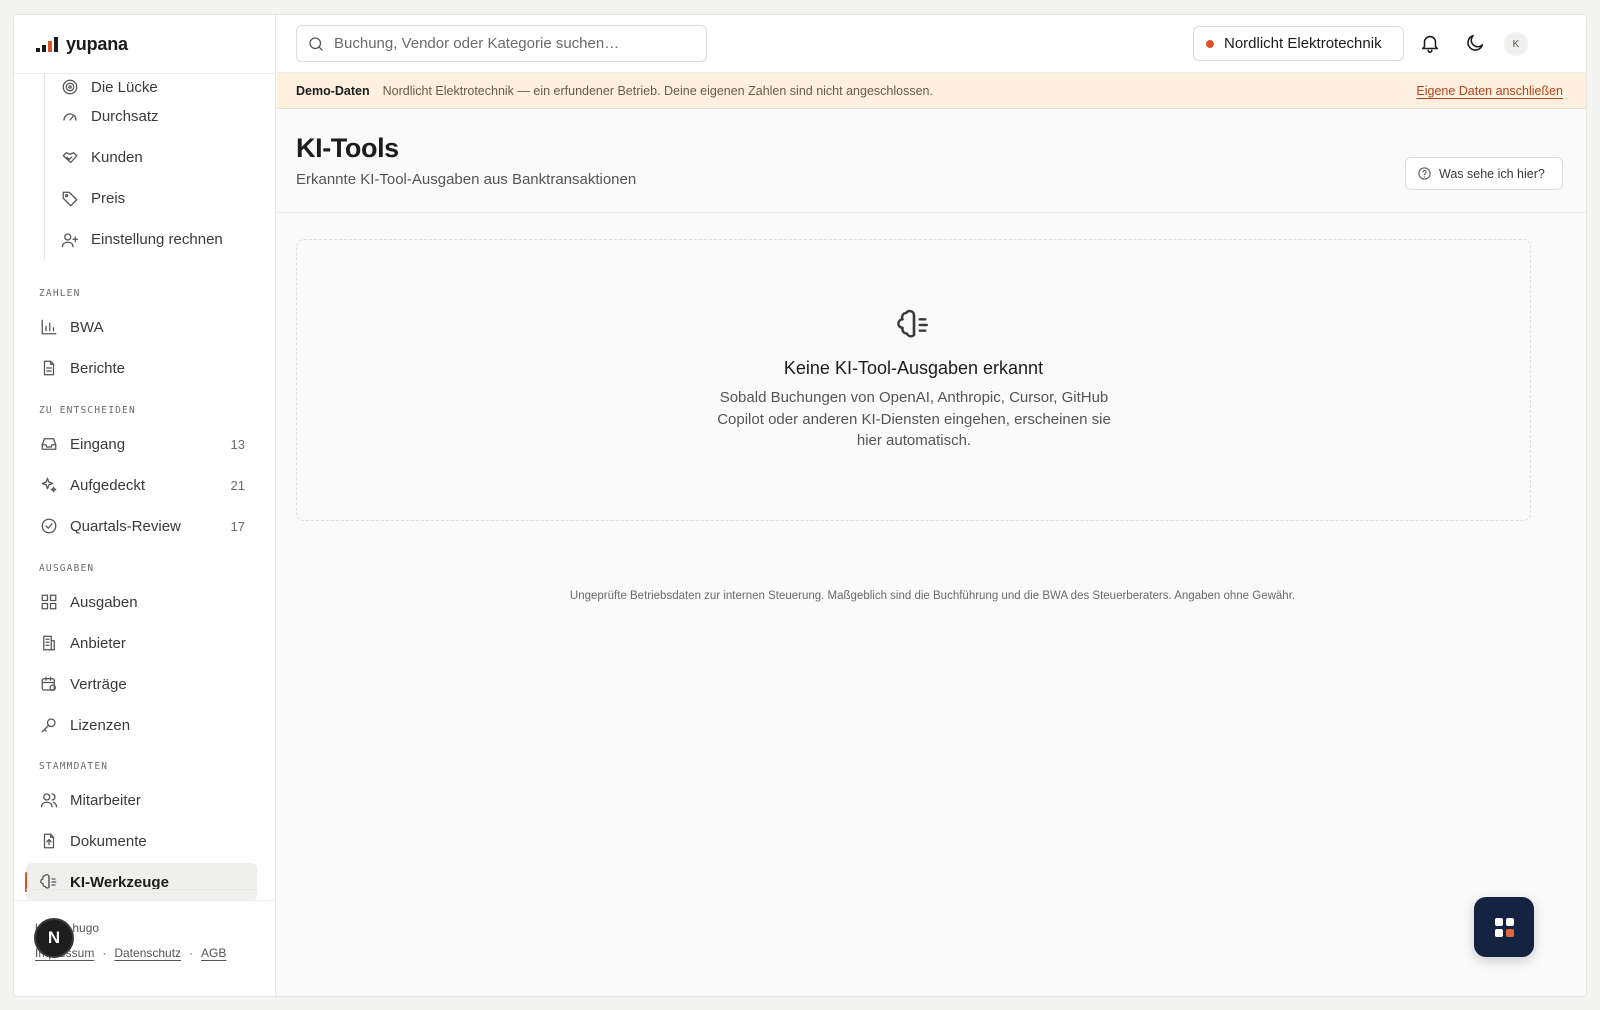 The width and height of the screenshot is (1600, 1010). What do you see at coordinates (87, 410) in the screenshot?
I see `section-zu-entscheiden: ZU ENTSCHEIDEN` at bounding box center [87, 410].